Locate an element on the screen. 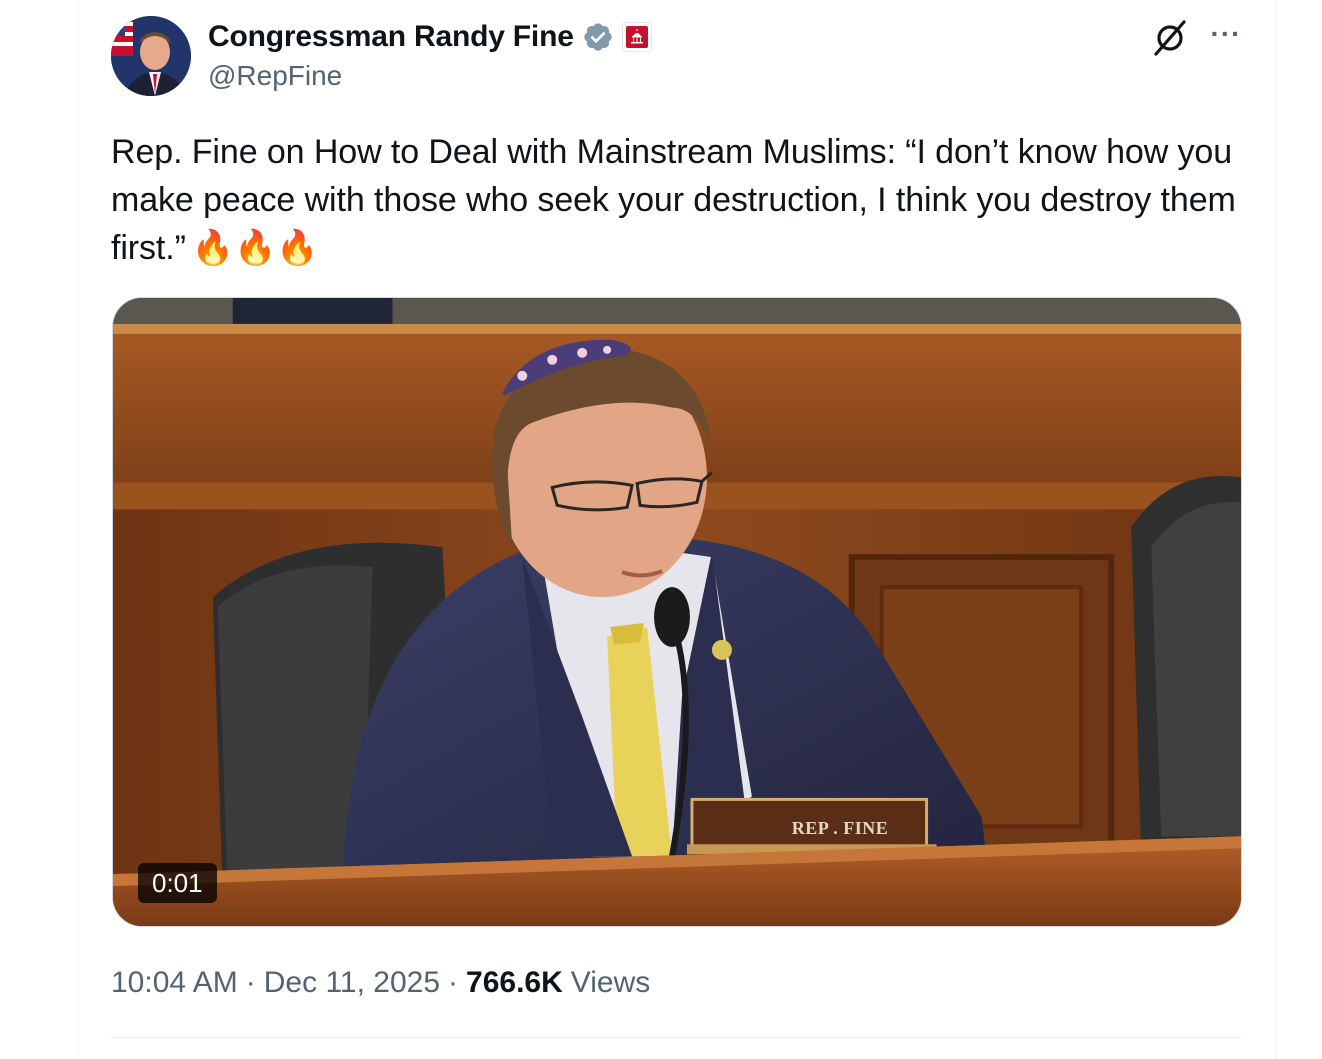 The width and height of the screenshot is (1322, 1059). tweet-date: Dec 11, 2025 is located at coordinates (352, 983).